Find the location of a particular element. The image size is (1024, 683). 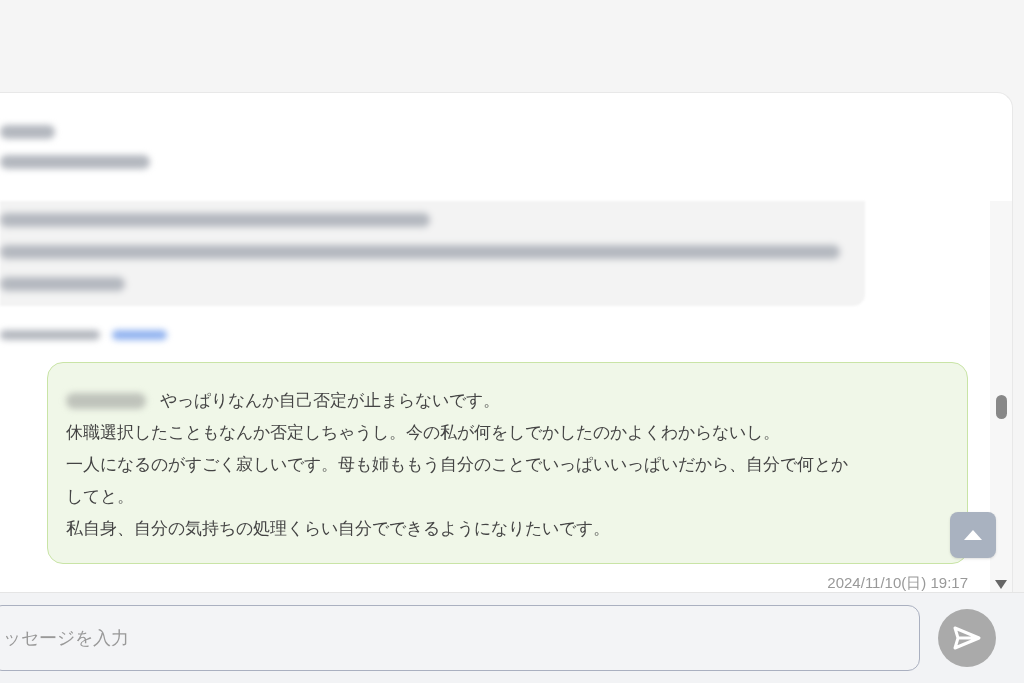

message-text: やっぱりなんか自己否定が止まらないです。 is located at coordinates (330, 401).